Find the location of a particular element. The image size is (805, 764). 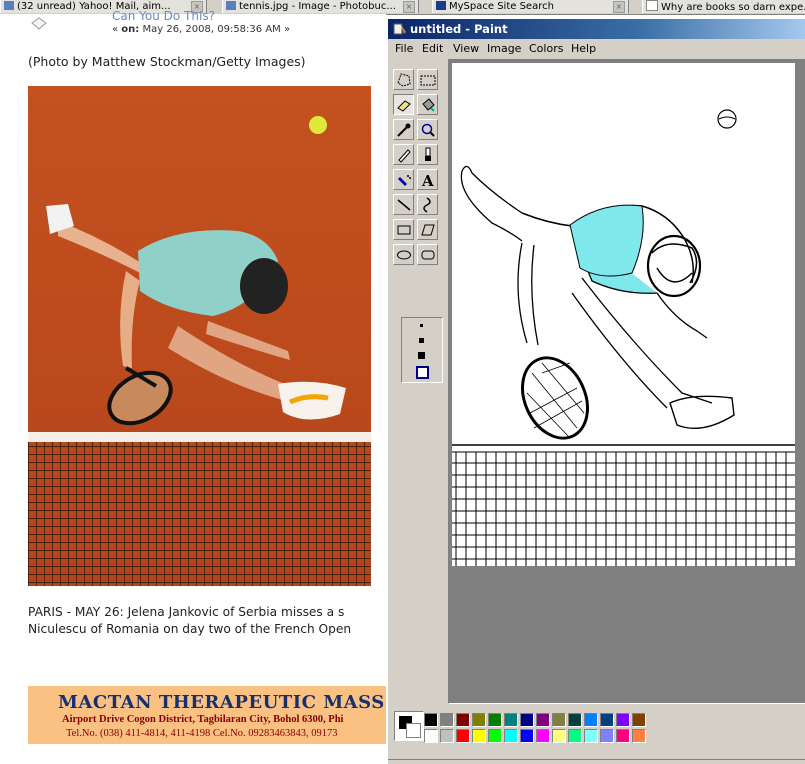

magnifier-tool is located at coordinates (427, 129).